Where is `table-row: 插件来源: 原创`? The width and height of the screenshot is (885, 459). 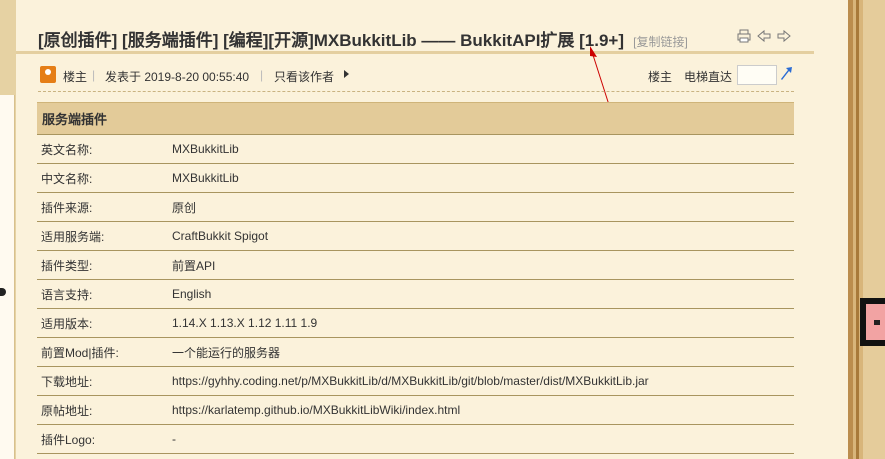 table-row: 插件来源: 原创 is located at coordinates (415, 207).